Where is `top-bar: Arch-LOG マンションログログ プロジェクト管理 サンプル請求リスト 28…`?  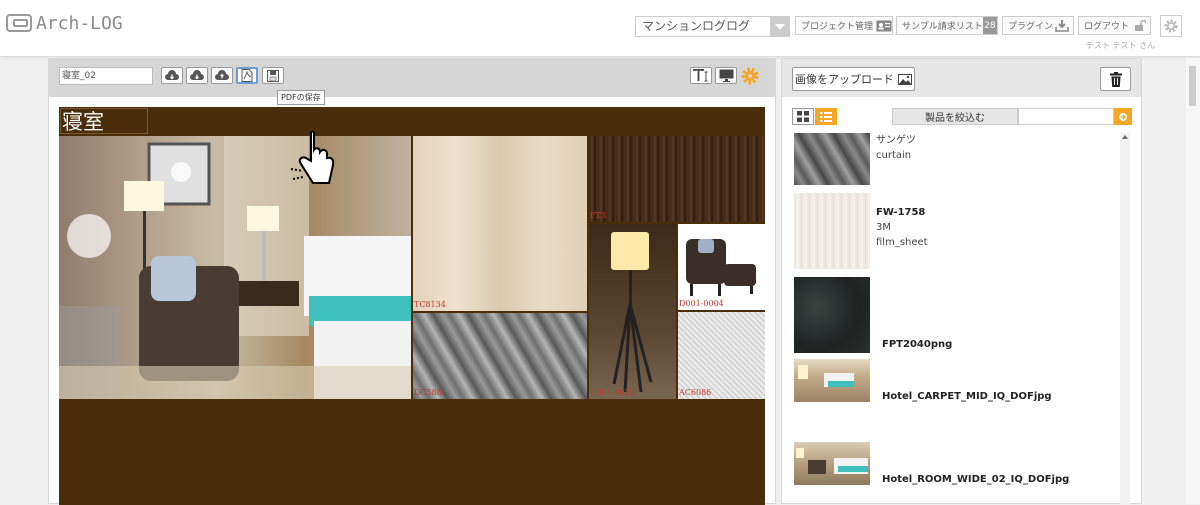
top-bar: Arch-LOG マンションログログ プロジェクト管理 サンプル請求リスト 28… is located at coordinates (600, 28).